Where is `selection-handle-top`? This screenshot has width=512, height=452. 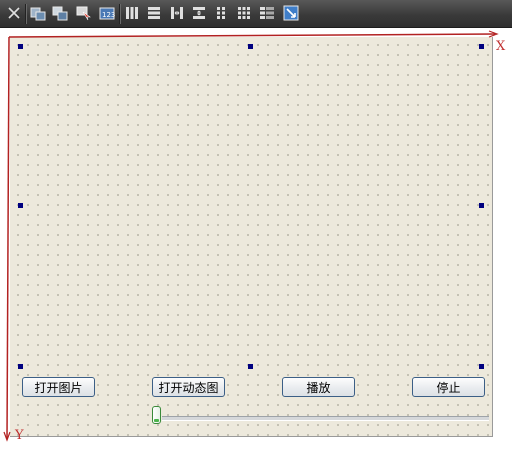
selection-handle-top is located at coordinates (250, 46).